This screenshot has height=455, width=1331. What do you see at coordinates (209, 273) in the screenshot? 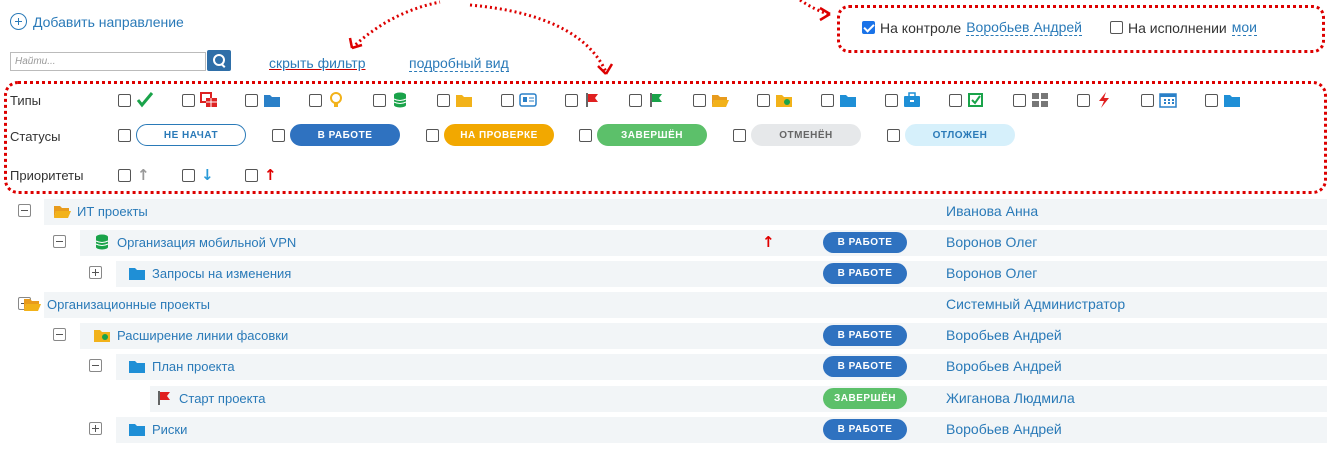
I see `row-title-link: Запросы на изменения` at bounding box center [209, 273].